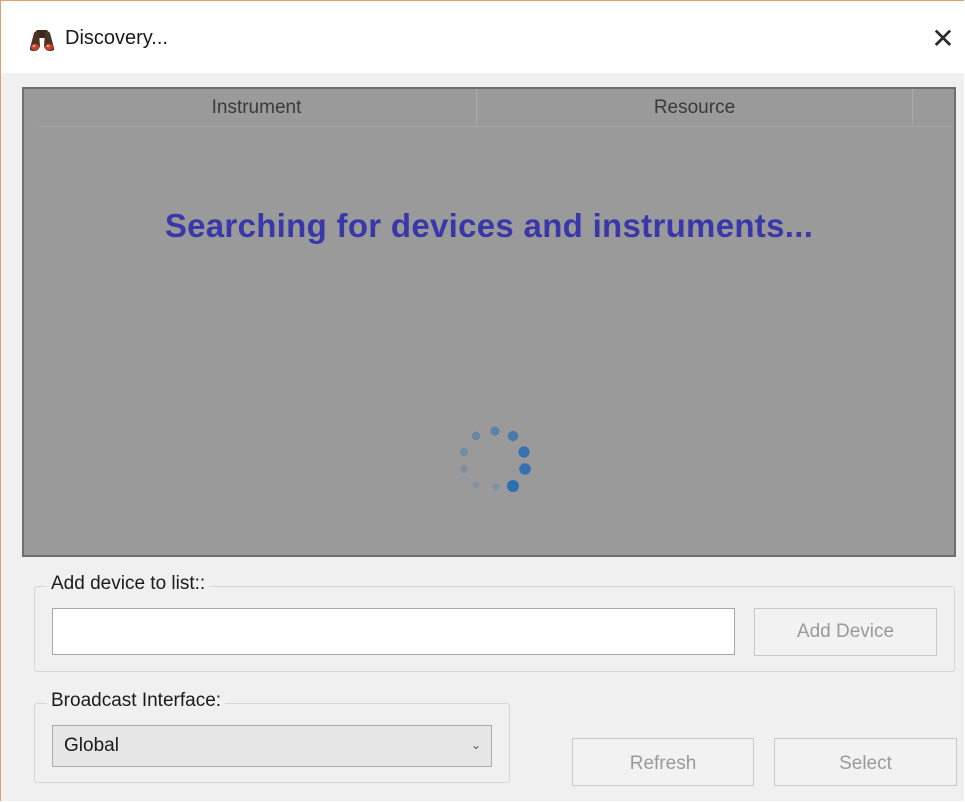  I want to click on close-button: ✕, so click(943, 39).